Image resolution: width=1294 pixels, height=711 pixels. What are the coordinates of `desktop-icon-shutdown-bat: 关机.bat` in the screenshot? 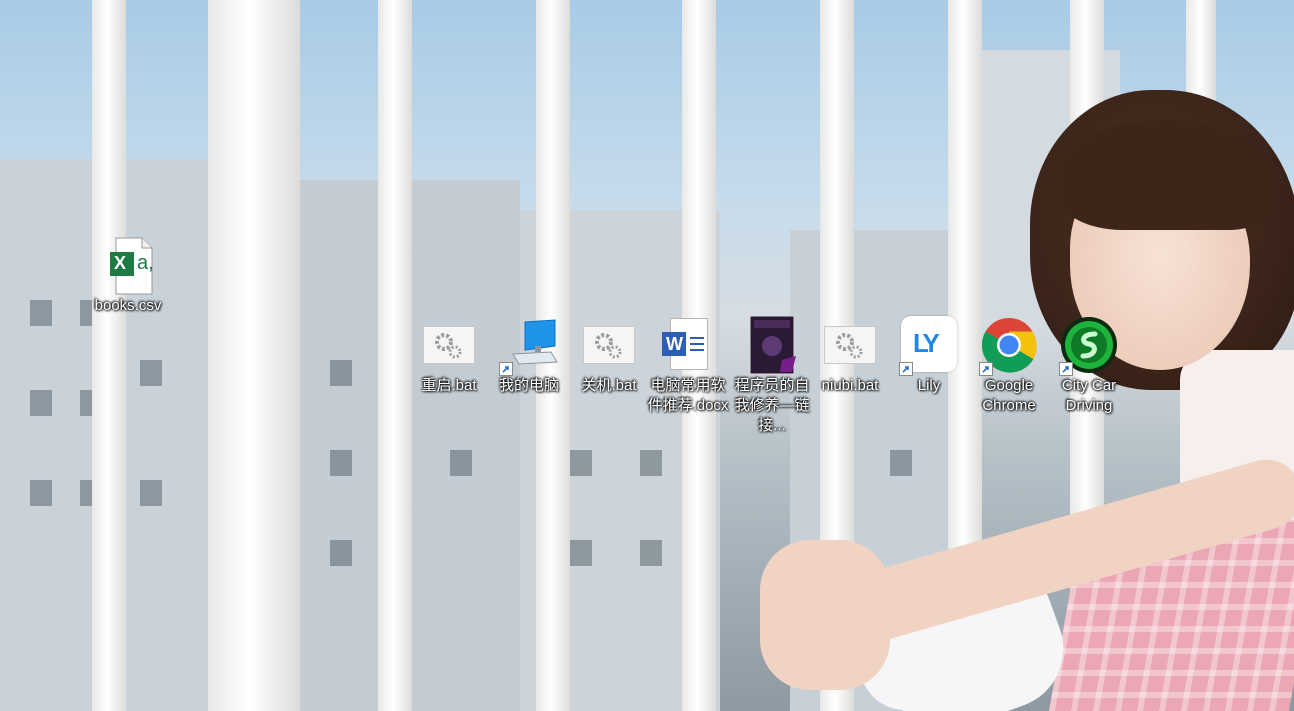 It's located at (609, 356).